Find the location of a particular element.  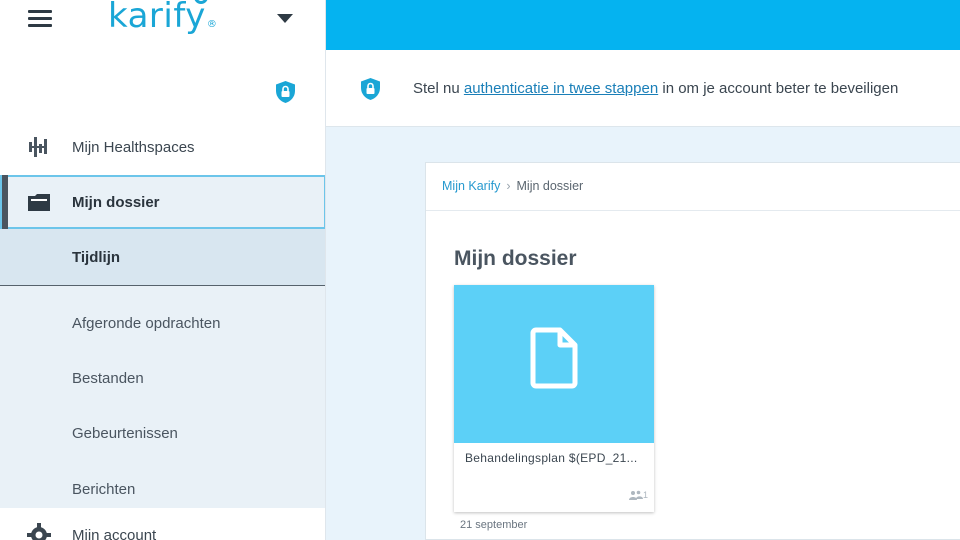

chevron-down-icon is located at coordinates (285, 18).